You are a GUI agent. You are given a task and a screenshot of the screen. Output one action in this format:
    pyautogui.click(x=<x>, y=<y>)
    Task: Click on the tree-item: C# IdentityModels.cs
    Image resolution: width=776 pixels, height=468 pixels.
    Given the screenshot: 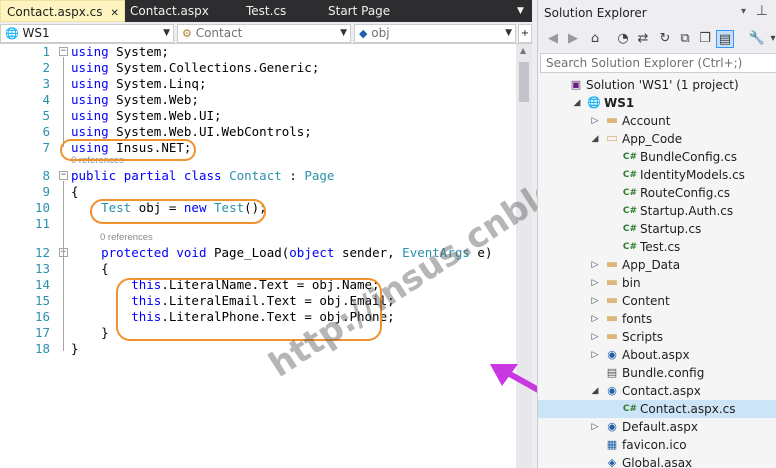 What is the action you would take?
    pyautogui.click(x=657, y=175)
    